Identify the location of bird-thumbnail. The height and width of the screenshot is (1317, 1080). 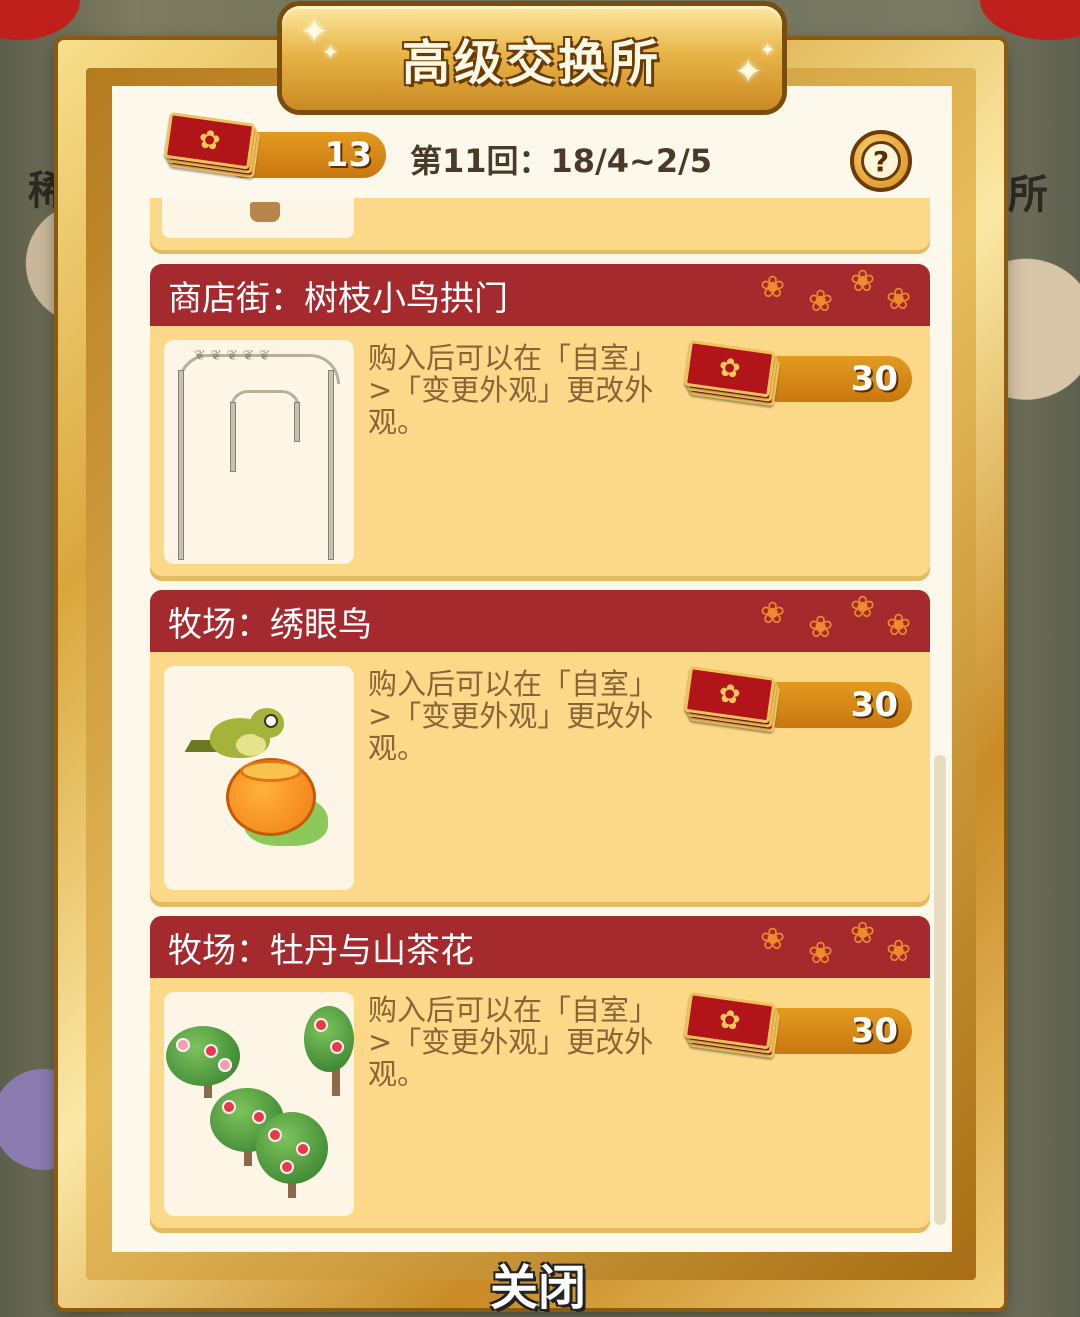
(259, 778).